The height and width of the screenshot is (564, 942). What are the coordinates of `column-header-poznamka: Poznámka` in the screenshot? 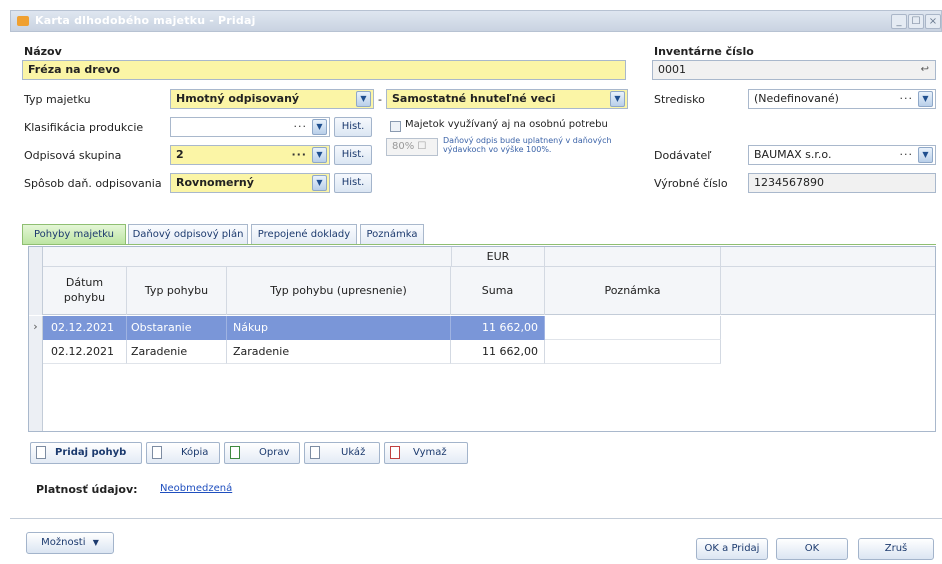 It's located at (633, 291).